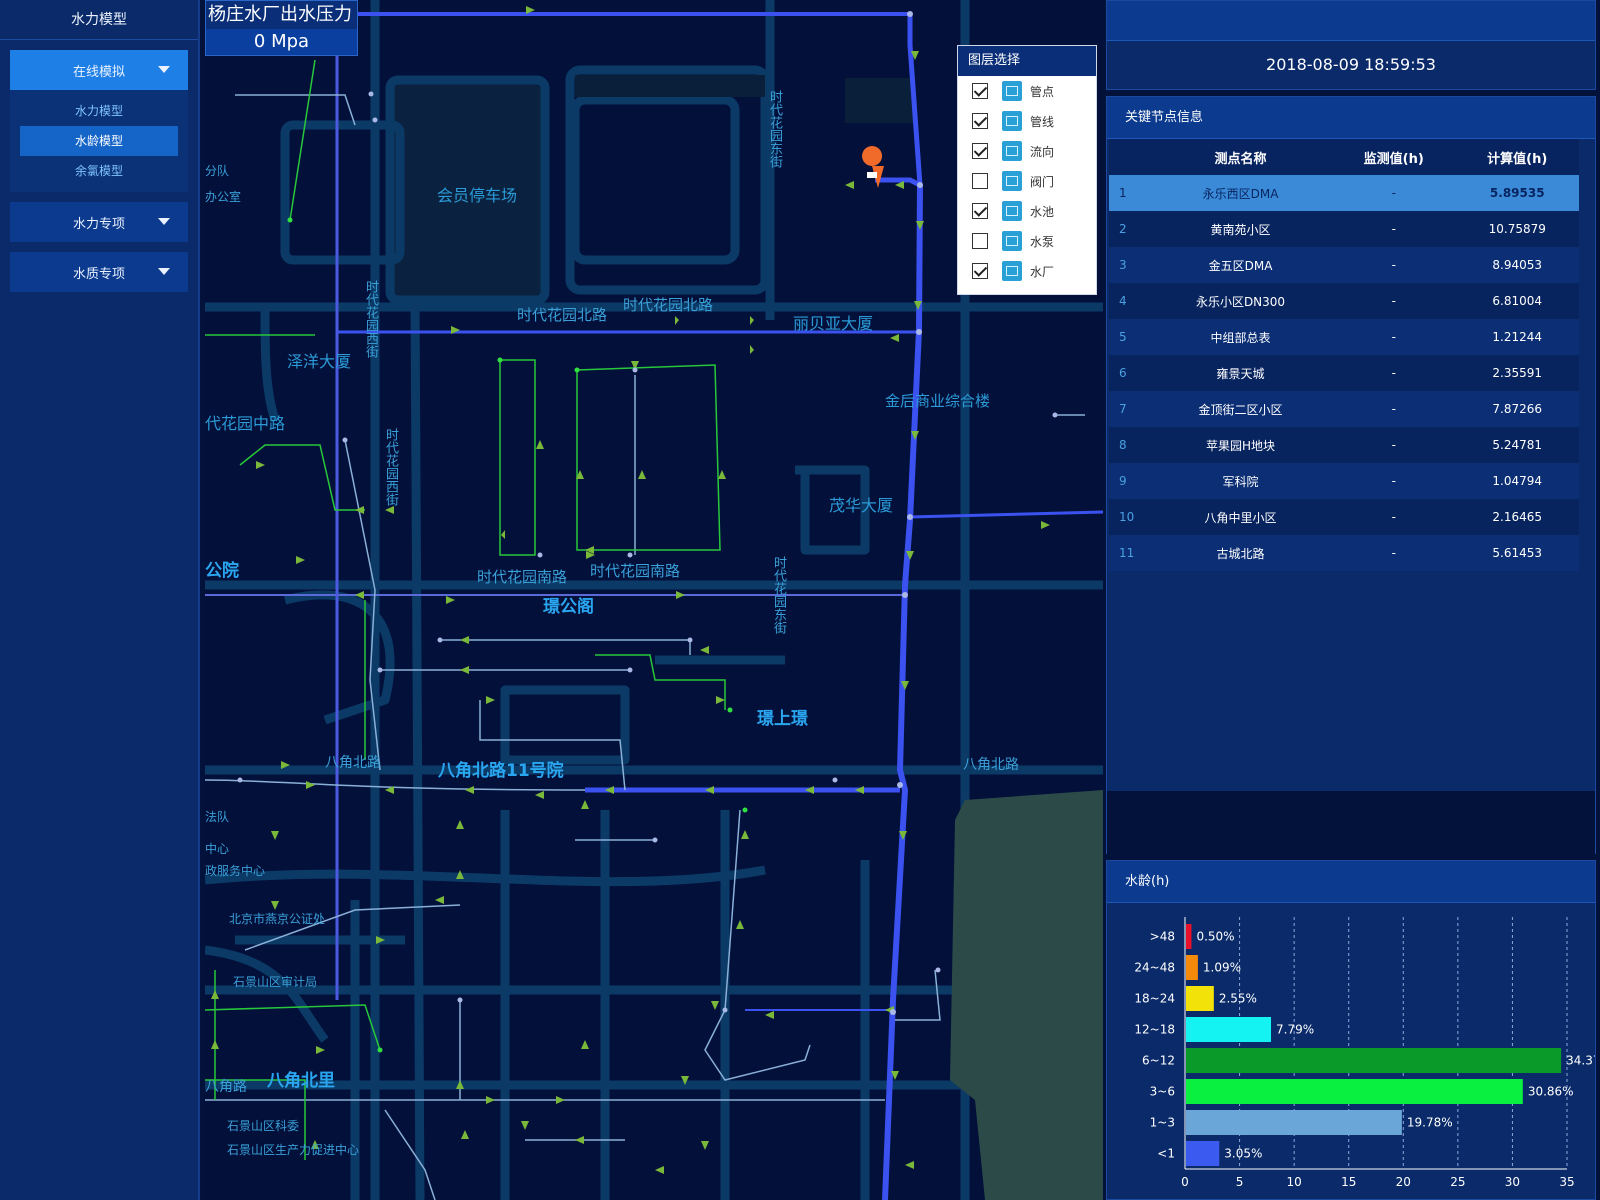 The width and height of the screenshot is (1600, 1200). Describe the element at coordinates (1344, 229) in the screenshot. I see `table-row: 2 黄南苑小区 -10.75879` at that location.